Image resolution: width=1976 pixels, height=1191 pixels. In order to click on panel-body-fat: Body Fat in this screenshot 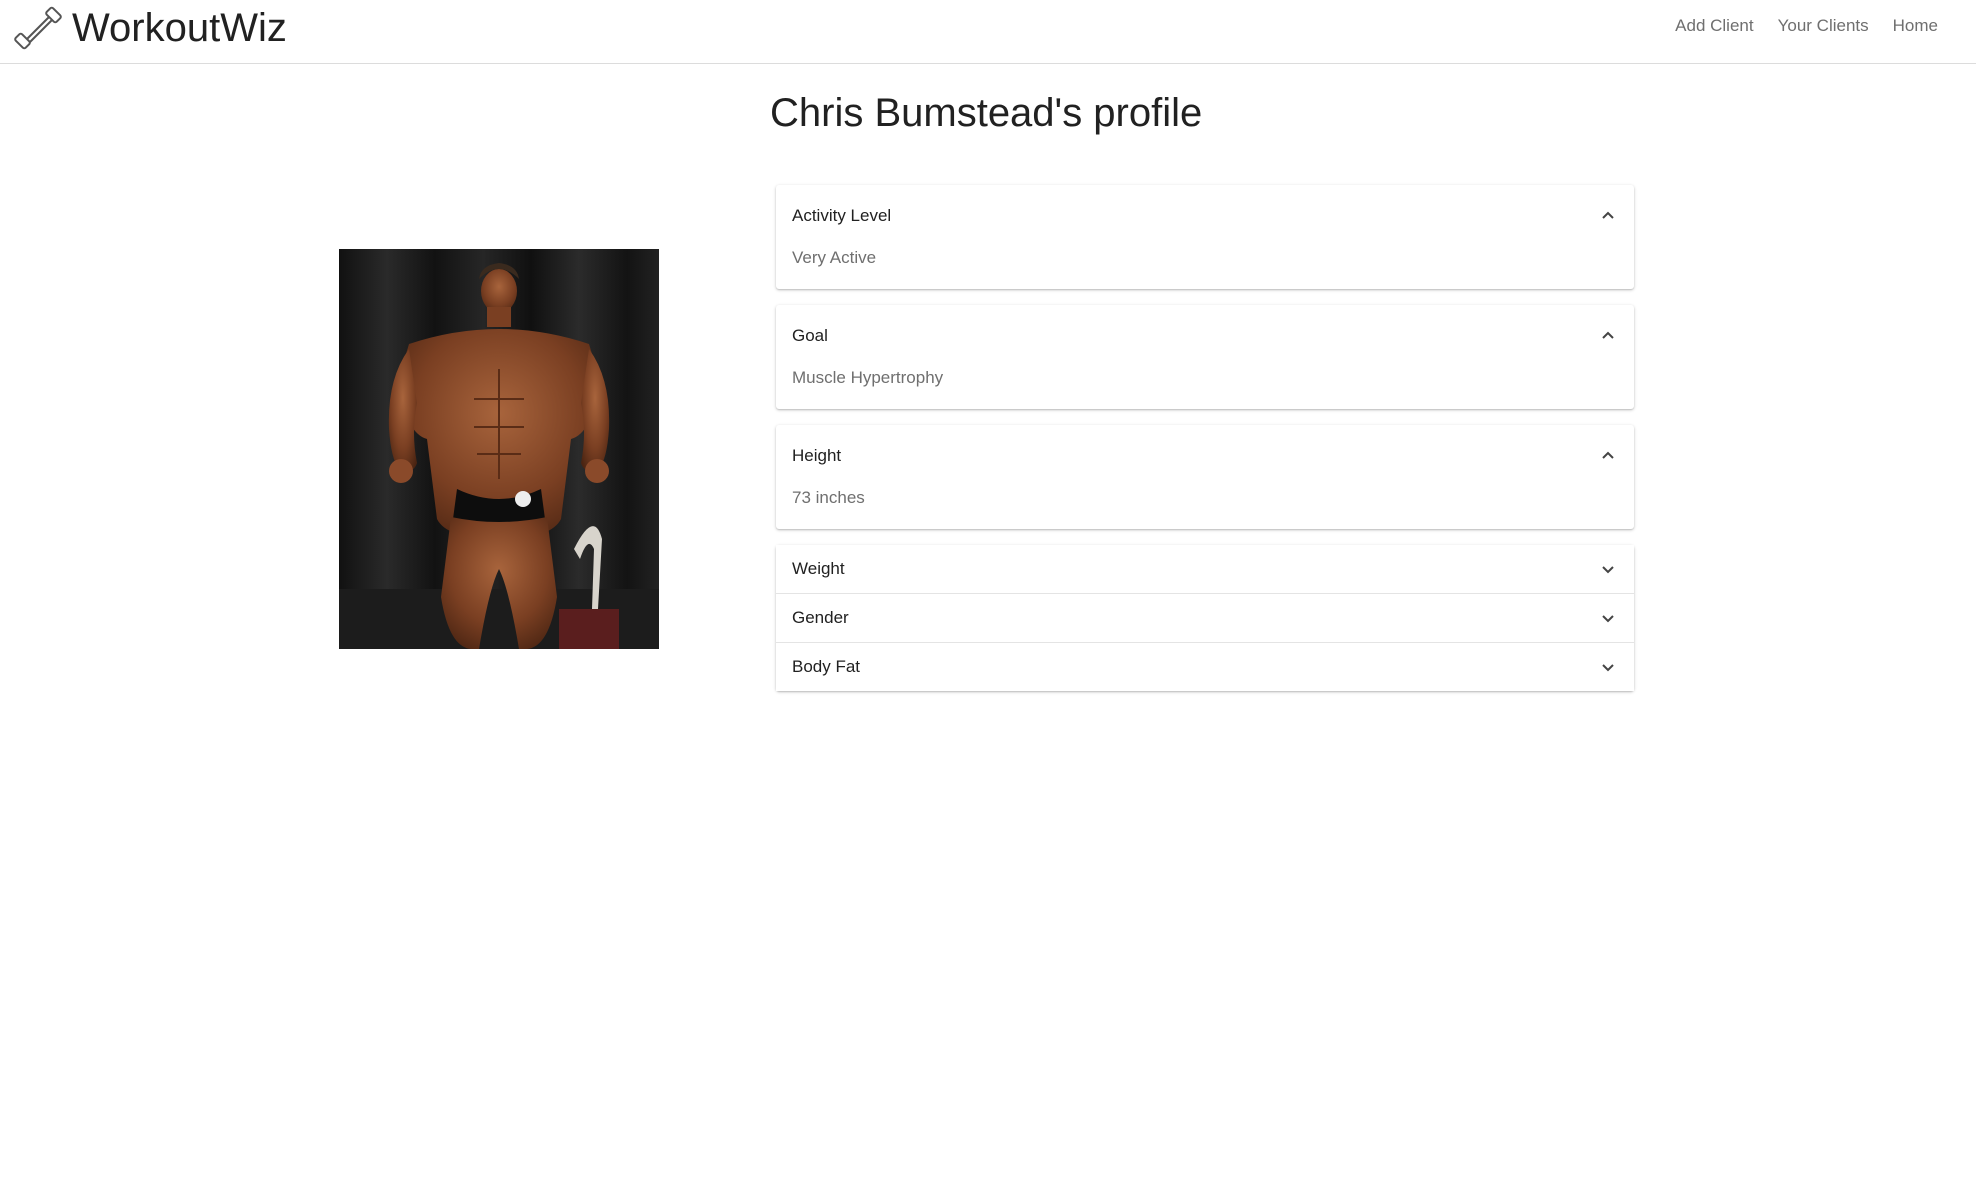, I will do `click(1205, 666)`.